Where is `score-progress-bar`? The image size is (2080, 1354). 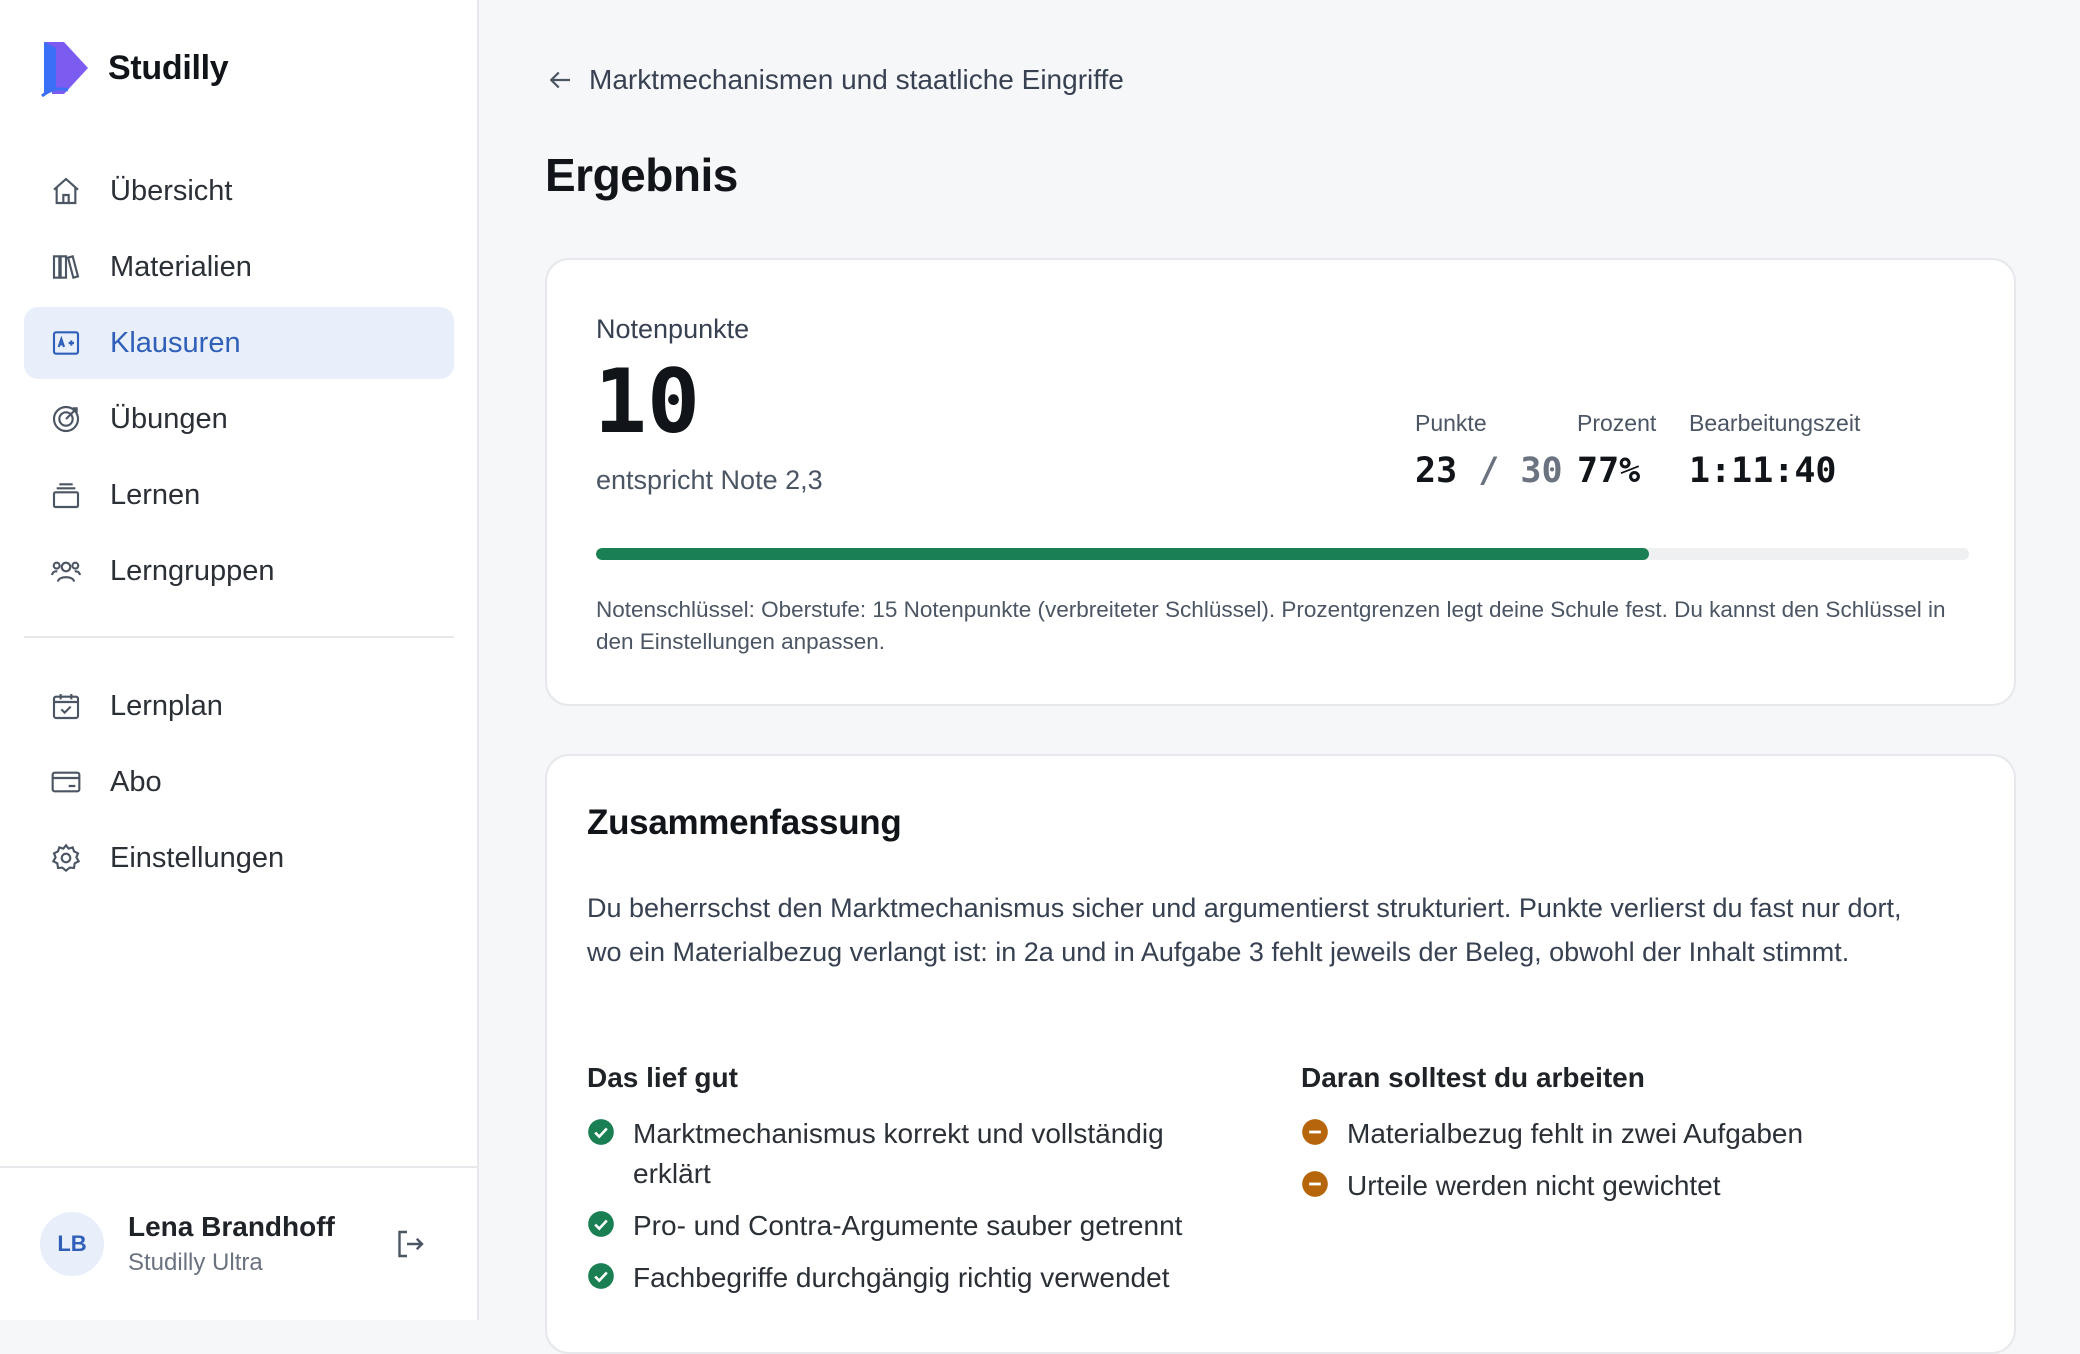 score-progress-bar is located at coordinates (1282, 554).